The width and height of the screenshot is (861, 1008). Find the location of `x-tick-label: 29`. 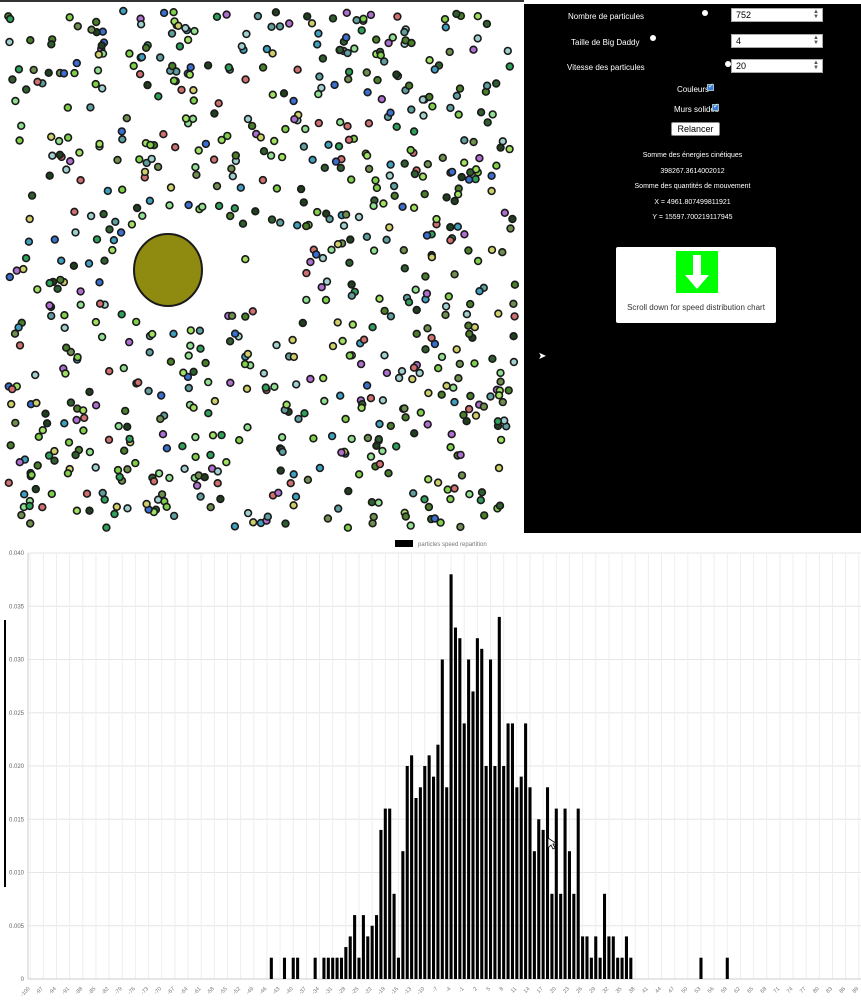

x-tick-label: 29 is located at coordinates (593, 990).